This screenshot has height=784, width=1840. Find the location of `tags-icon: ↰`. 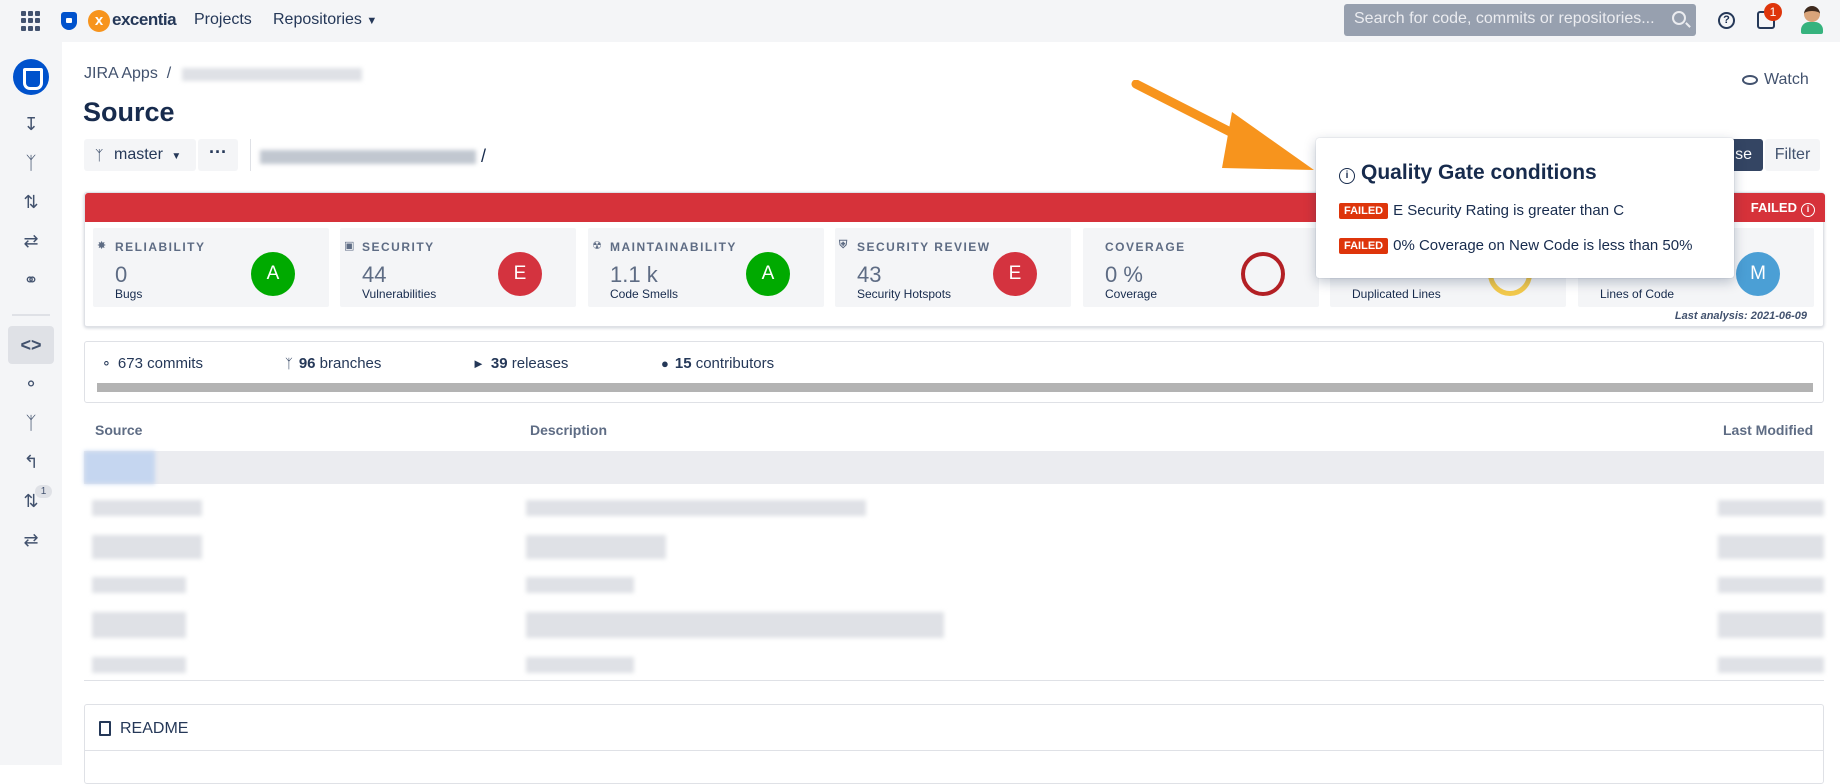

tags-icon: ↰ is located at coordinates (31, 462).